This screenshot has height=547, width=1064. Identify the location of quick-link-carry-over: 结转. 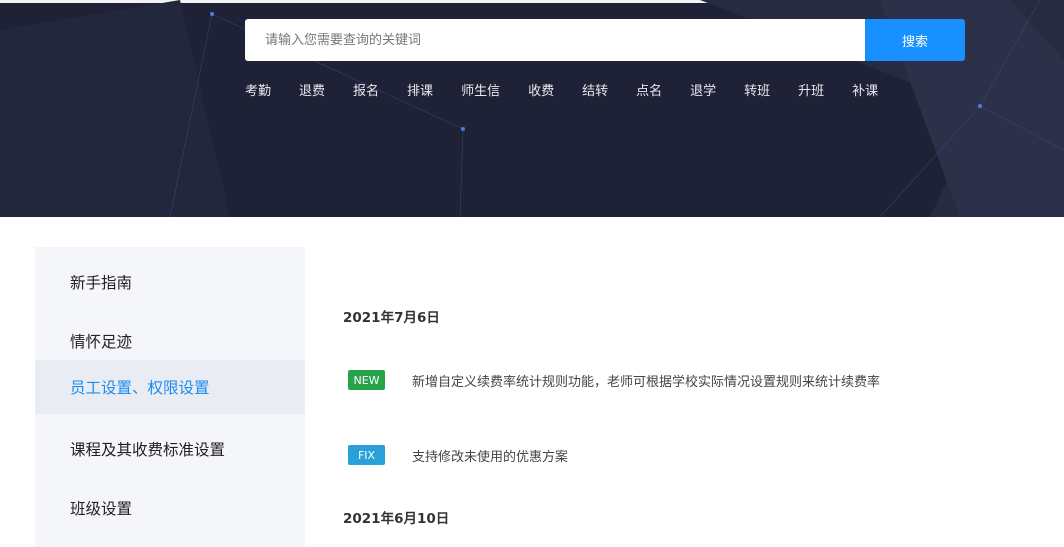
(595, 92).